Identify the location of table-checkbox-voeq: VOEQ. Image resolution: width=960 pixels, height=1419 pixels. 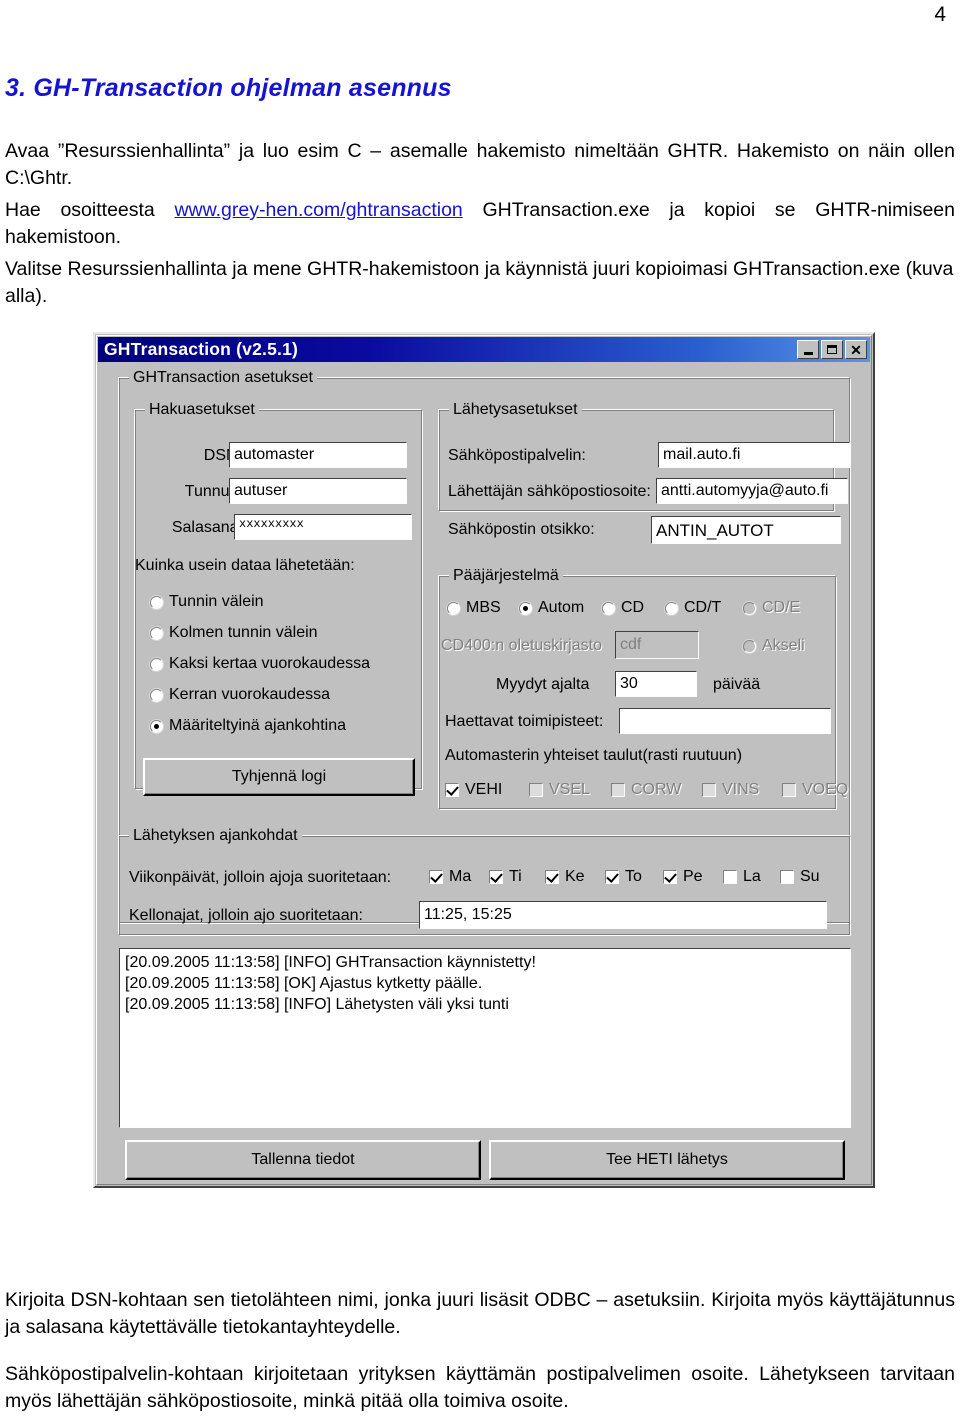
(815, 790).